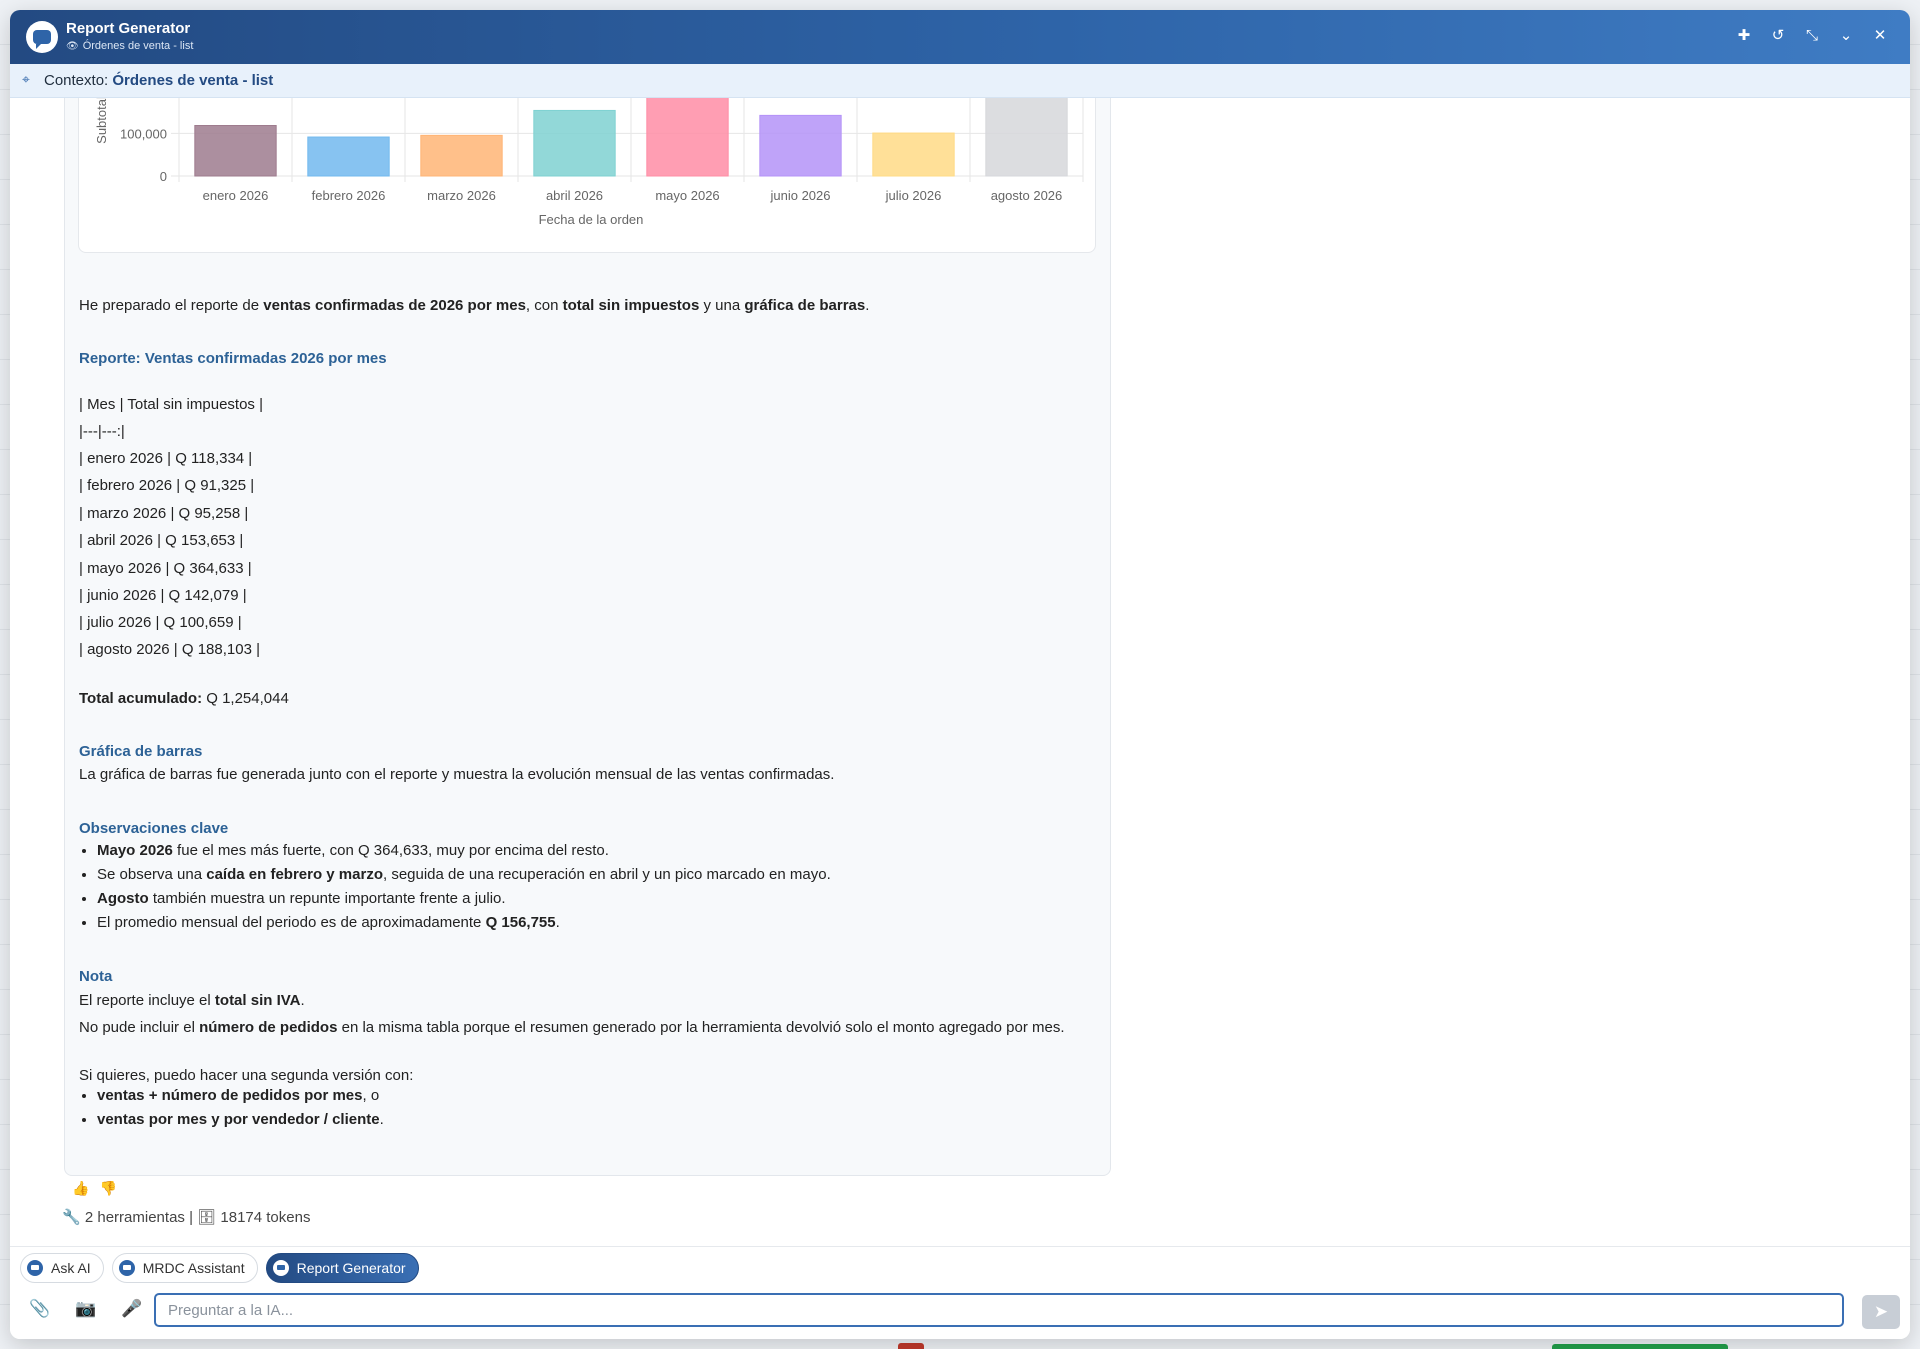 This screenshot has height=1349, width=1920. I want to click on obs3-bold: Agosto, so click(123, 898).